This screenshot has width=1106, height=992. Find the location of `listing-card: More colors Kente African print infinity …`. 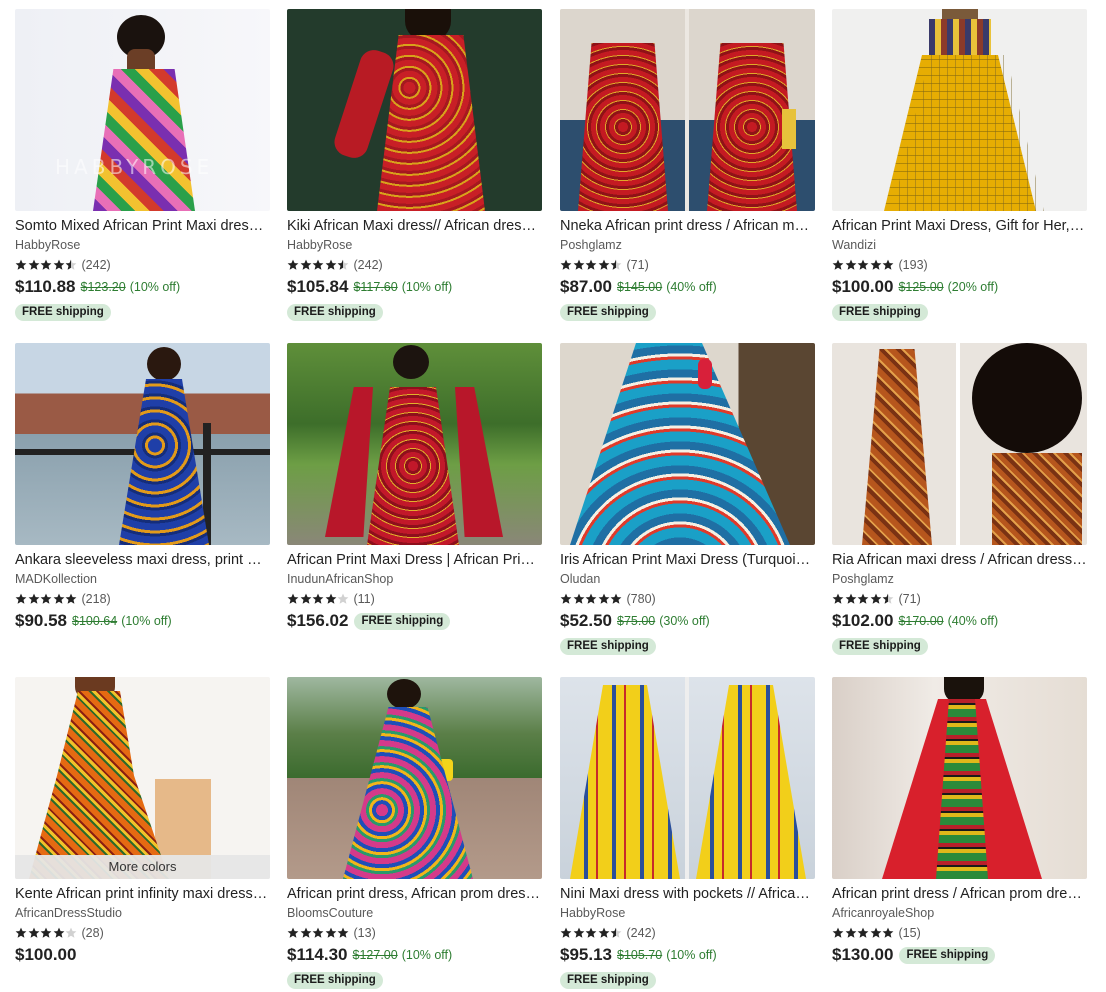

listing-card: More colors Kente African print infinity … is located at coordinates (142, 821).